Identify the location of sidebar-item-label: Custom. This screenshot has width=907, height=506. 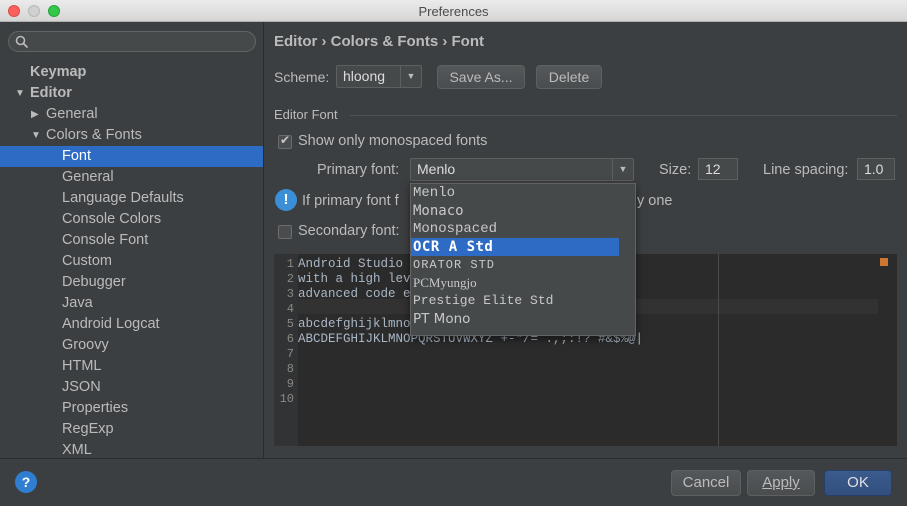
(87, 261).